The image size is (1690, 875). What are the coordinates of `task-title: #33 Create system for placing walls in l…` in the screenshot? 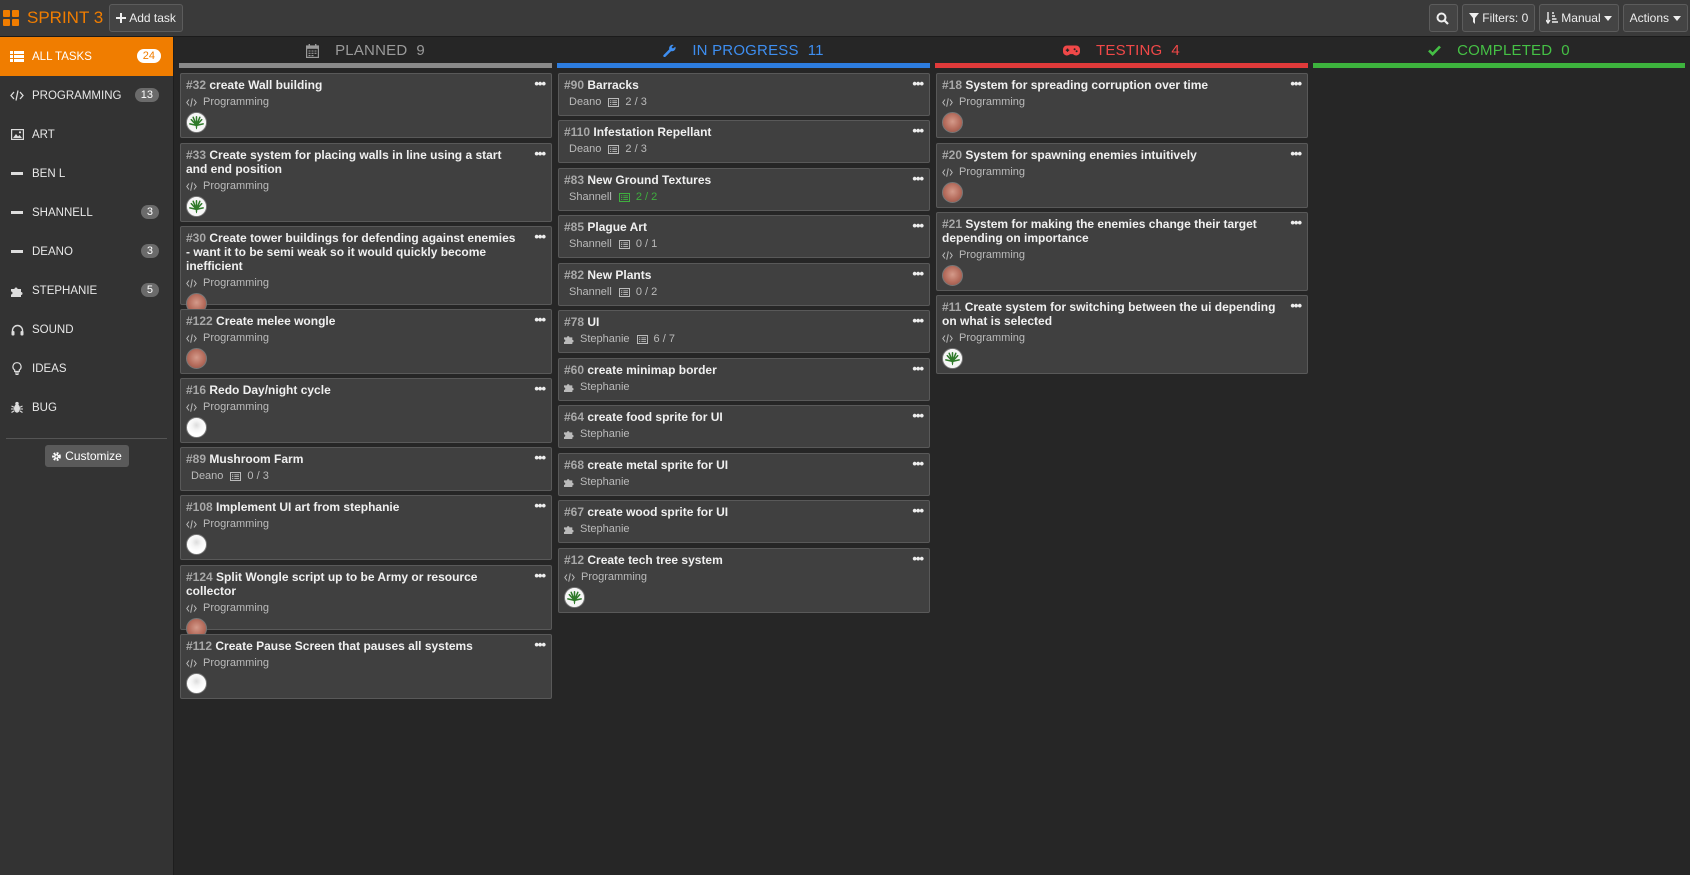 It's located at (366, 162).